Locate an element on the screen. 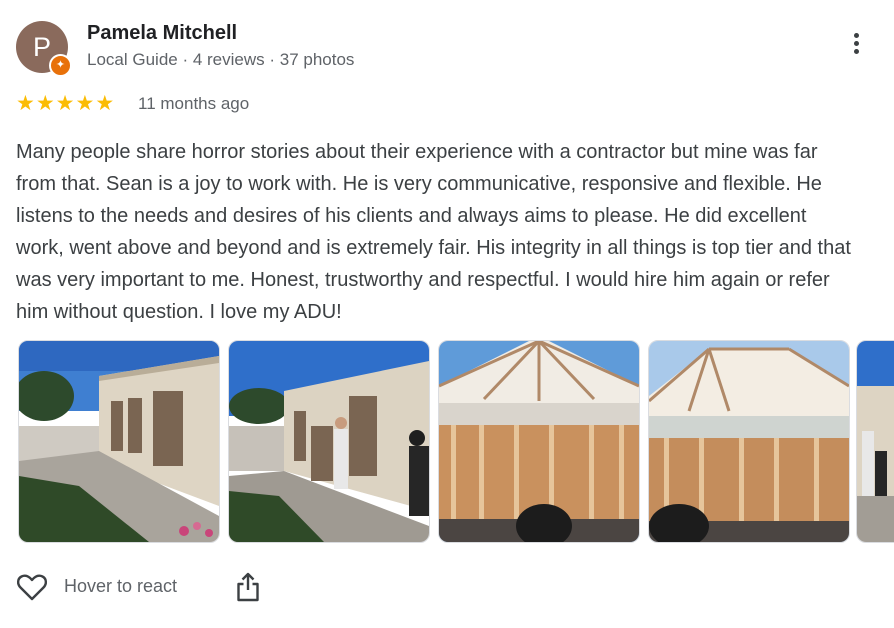 Image resolution: width=894 pixels, height=628 pixels. heart-outline-icon is located at coordinates (32, 587).